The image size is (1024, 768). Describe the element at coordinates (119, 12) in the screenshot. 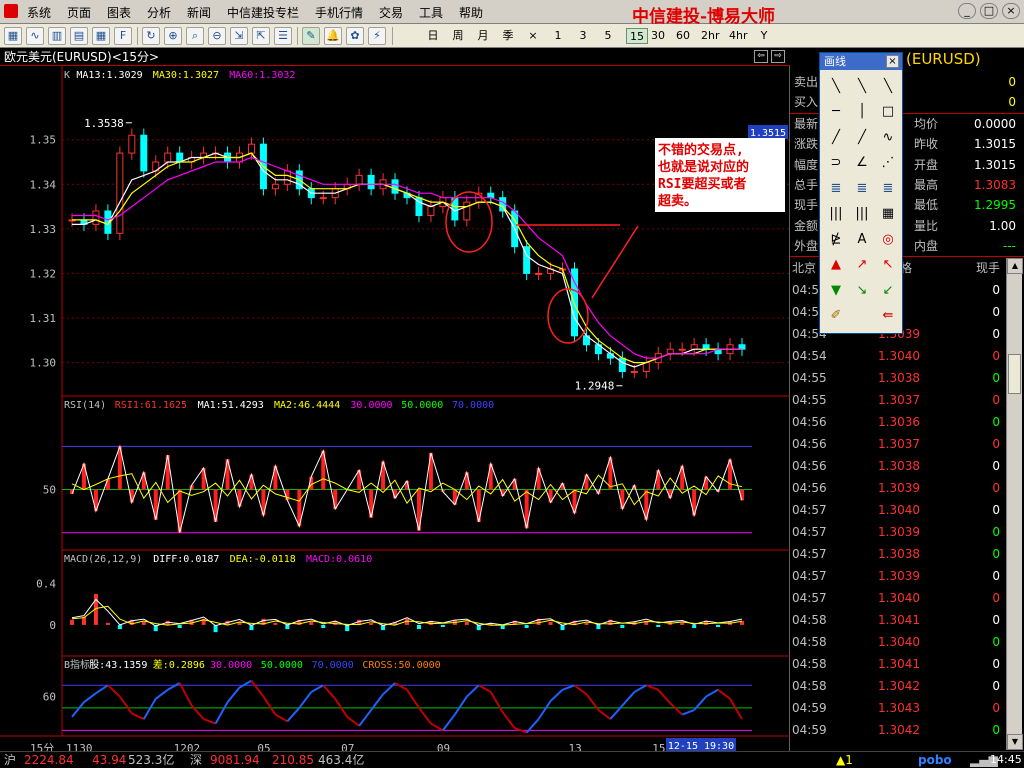

I see `menu-chart: 图表` at that location.